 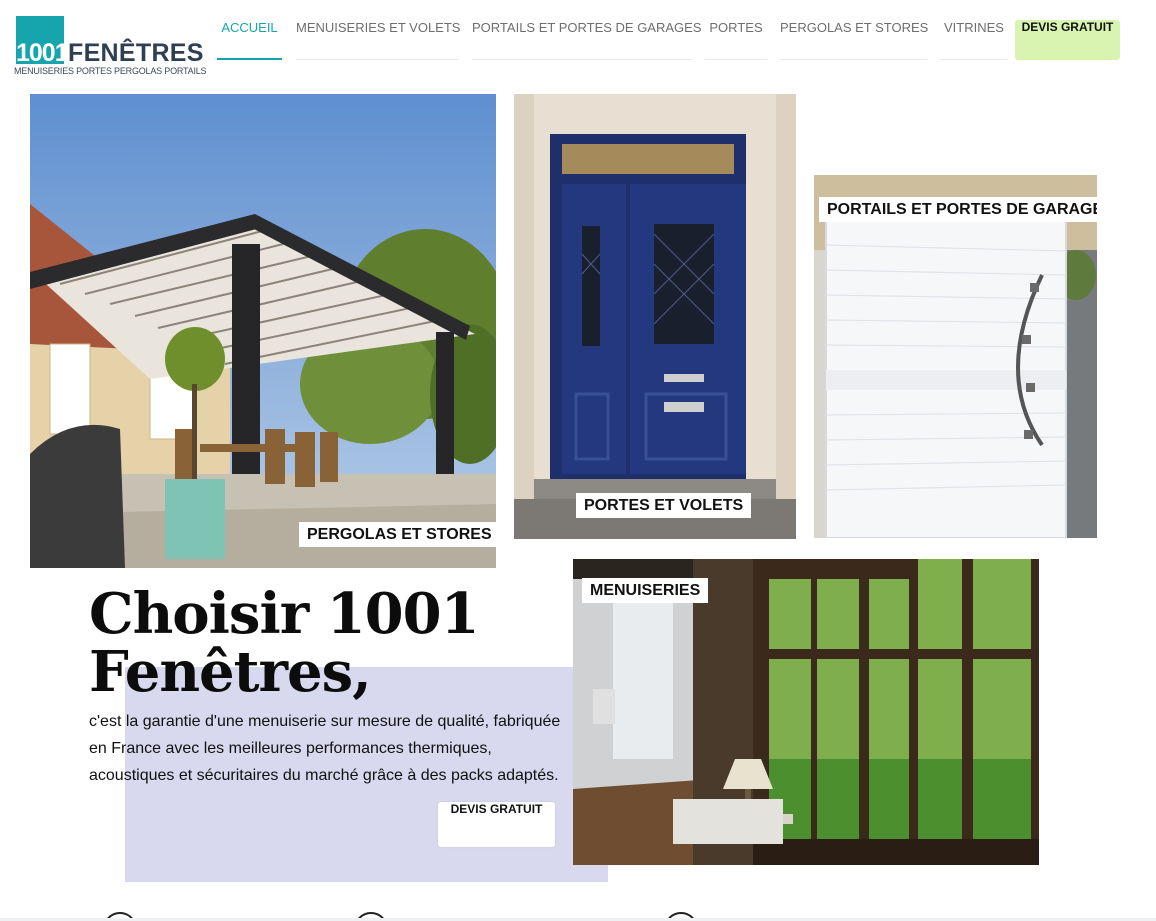 What do you see at coordinates (230, 672) in the screenshot?
I see `hero-headline-line2: Fenêtres,` at bounding box center [230, 672].